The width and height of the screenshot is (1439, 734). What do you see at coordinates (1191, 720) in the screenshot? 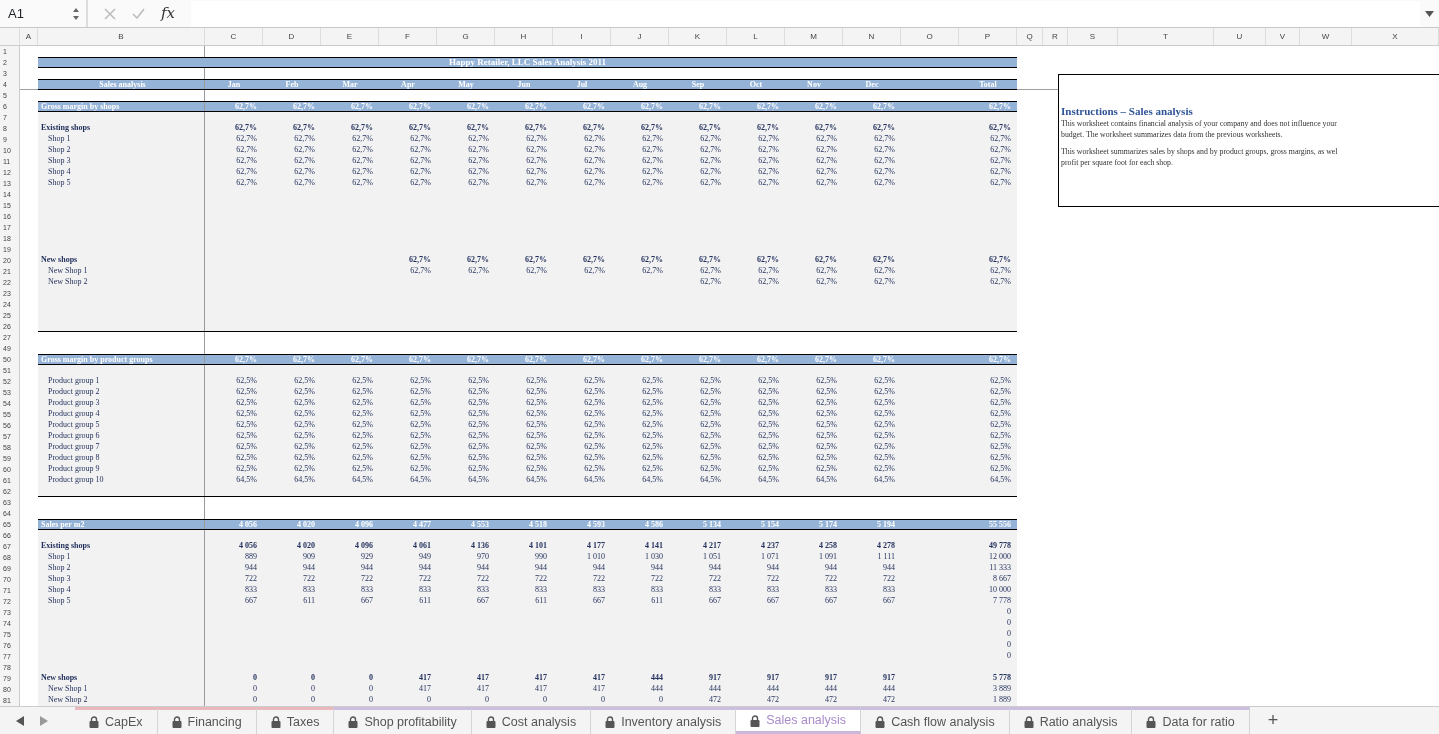
I see `sheet-tab: Data for ratio` at bounding box center [1191, 720].